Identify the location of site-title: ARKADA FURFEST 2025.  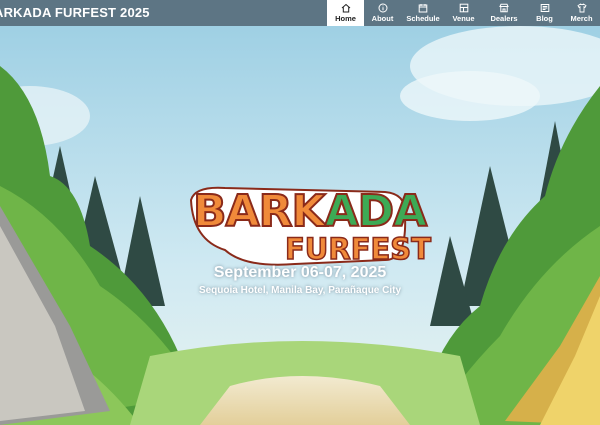
(75, 13).